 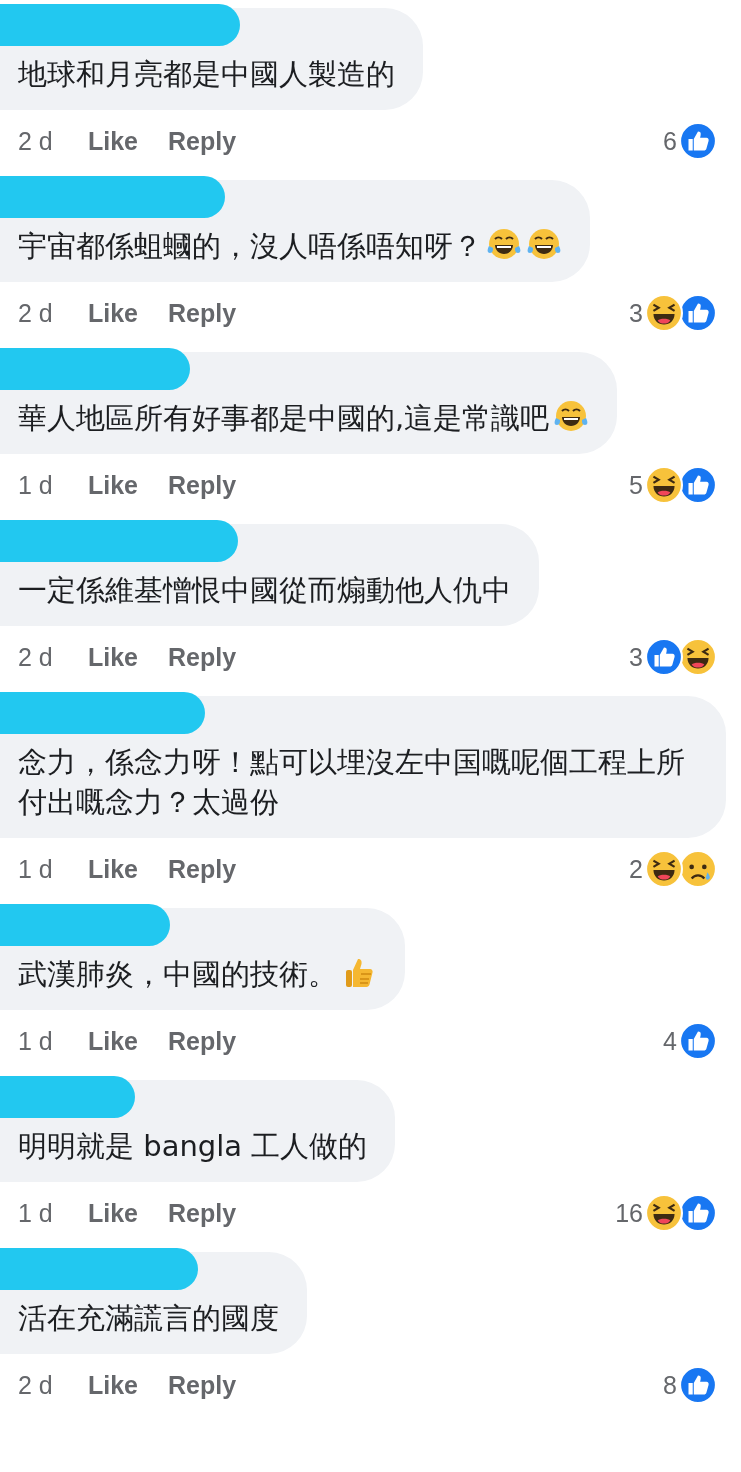 What do you see at coordinates (670, 1385) in the screenshot?
I see `reaction-count: 8` at bounding box center [670, 1385].